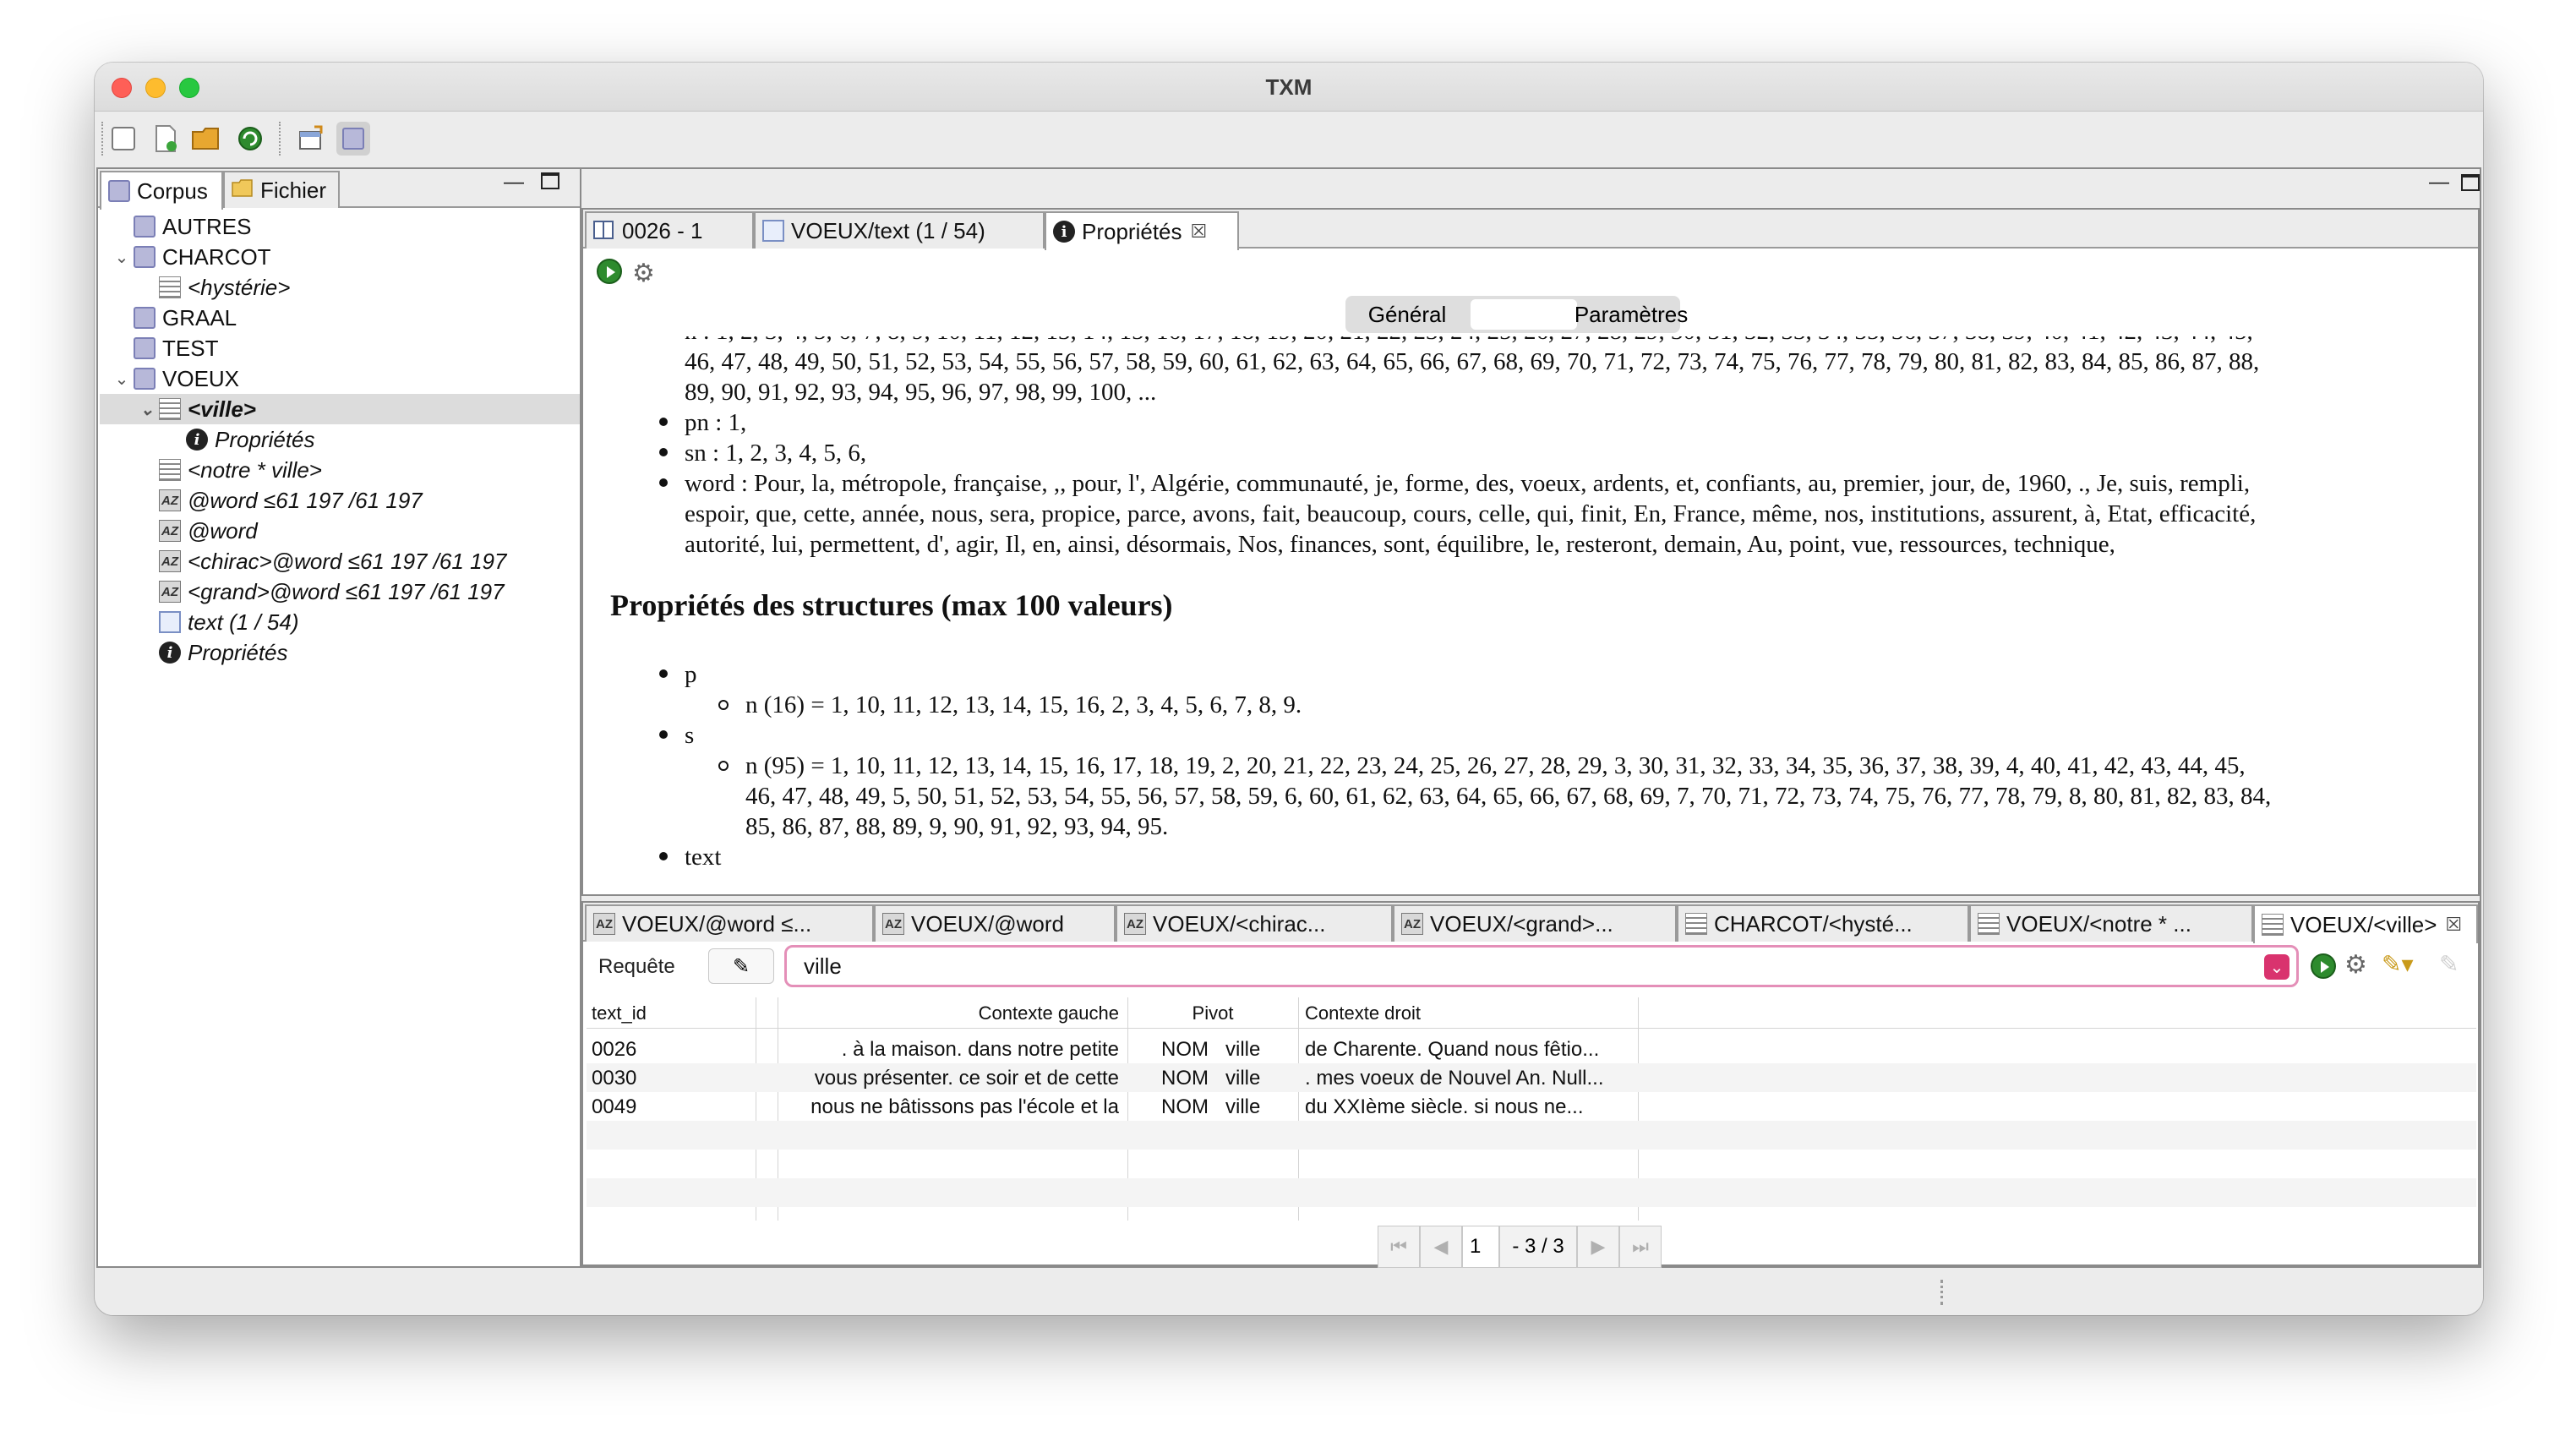 The height and width of the screenshot is (1442, 2576). Describe the element at coordinates (229, 470) in the screenshot. I see `tree-item-notre-ville: <notre * ville>` at that location.